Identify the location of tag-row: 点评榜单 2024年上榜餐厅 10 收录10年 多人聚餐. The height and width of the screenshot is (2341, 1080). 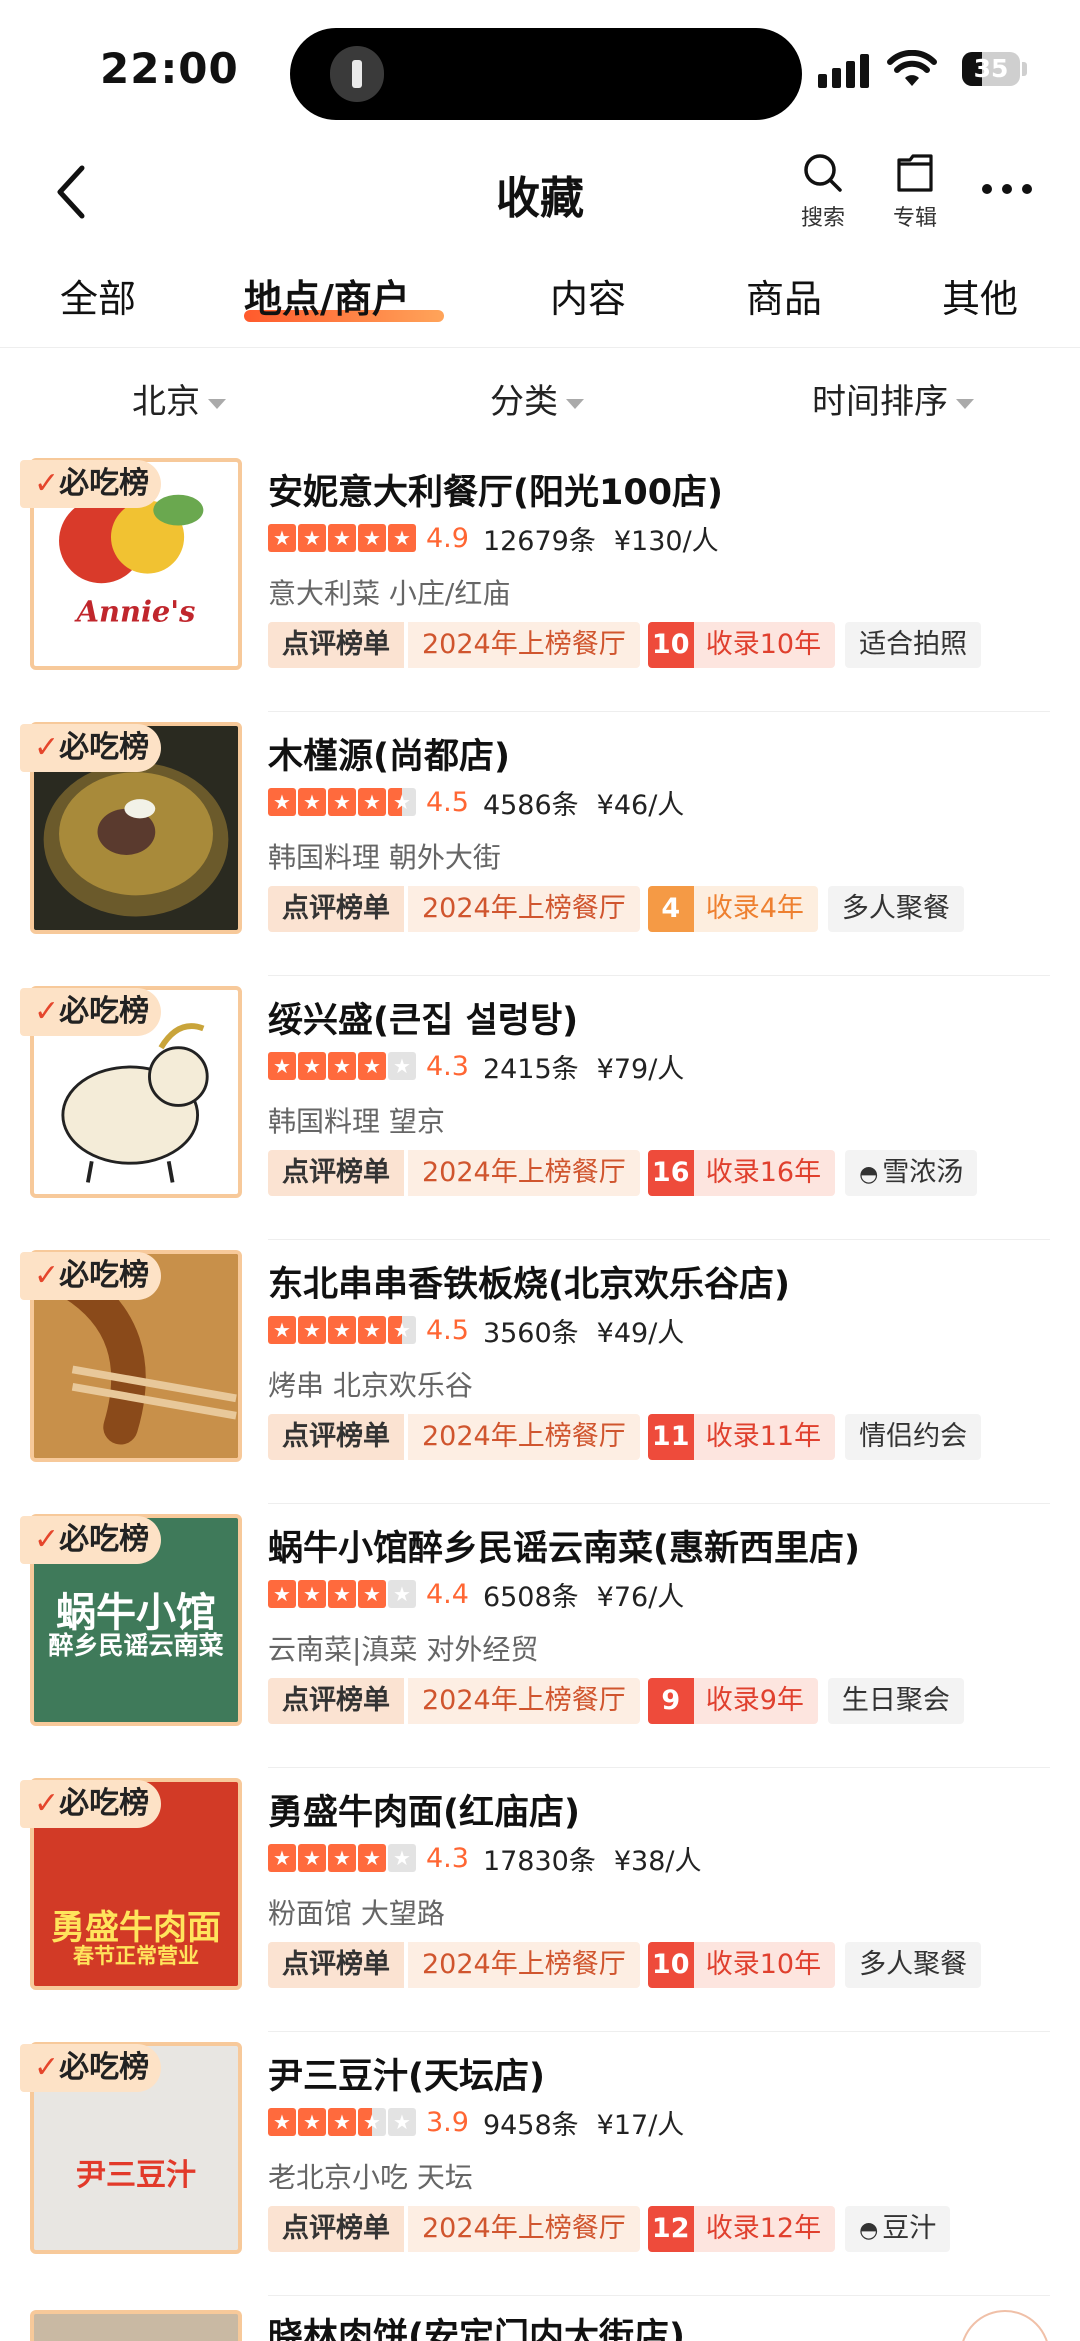
(625, 1965).